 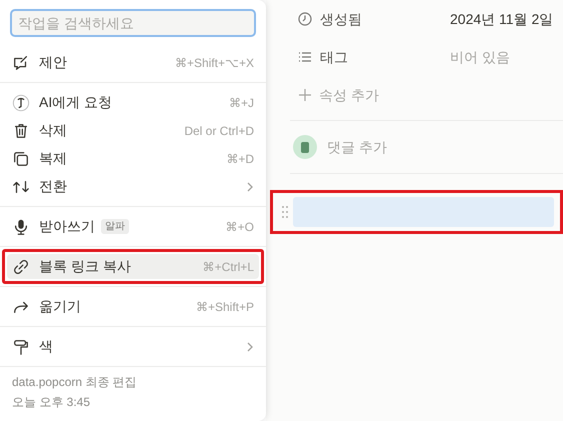 I want to click on menu-item-label: 옮기기, so click(x=60, y=306).